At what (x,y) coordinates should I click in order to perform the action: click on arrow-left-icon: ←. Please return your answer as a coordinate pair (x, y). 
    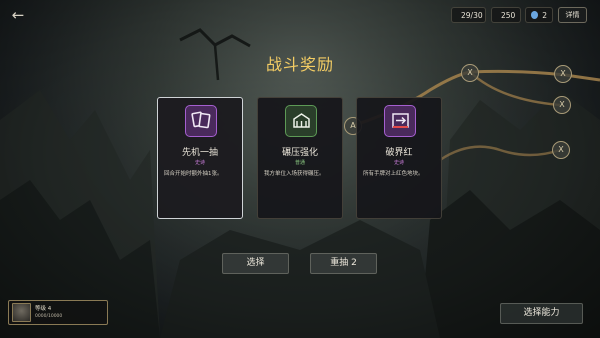
    Looking at the image, I should click on (18, 15).